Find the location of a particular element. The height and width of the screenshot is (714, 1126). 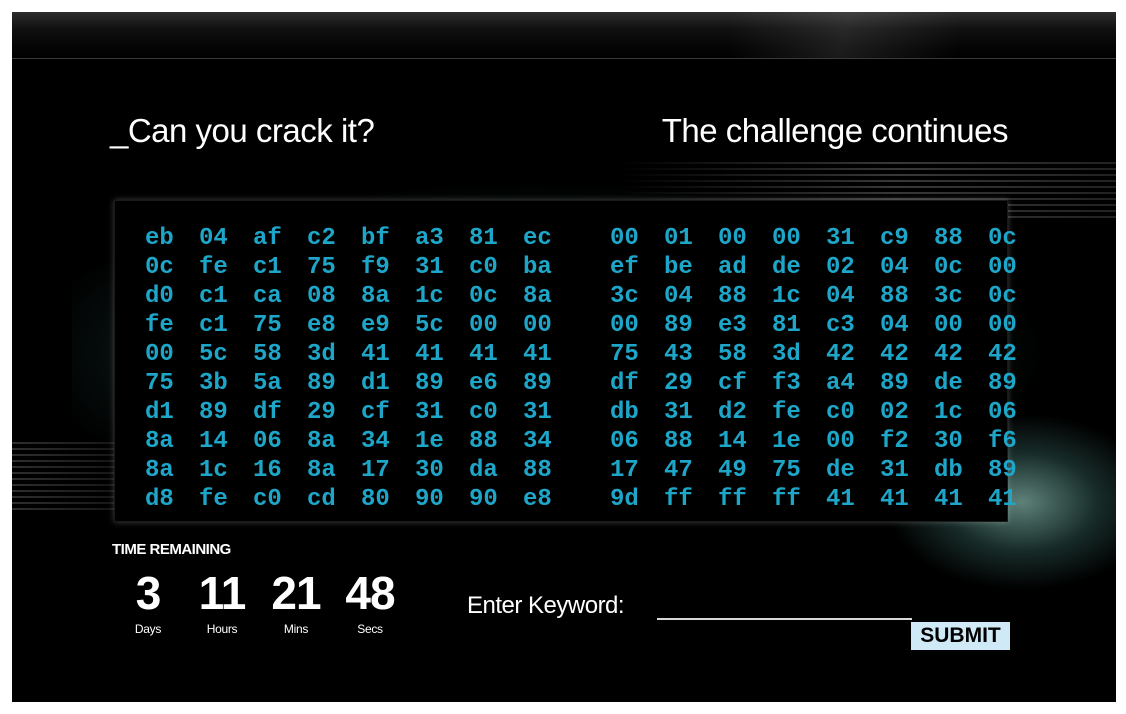

hex-row: 75 3b 5a 89 d1 89 e6 89 df 29 cf f3 a4 89 de 89 is located at coordinates (593, 383).